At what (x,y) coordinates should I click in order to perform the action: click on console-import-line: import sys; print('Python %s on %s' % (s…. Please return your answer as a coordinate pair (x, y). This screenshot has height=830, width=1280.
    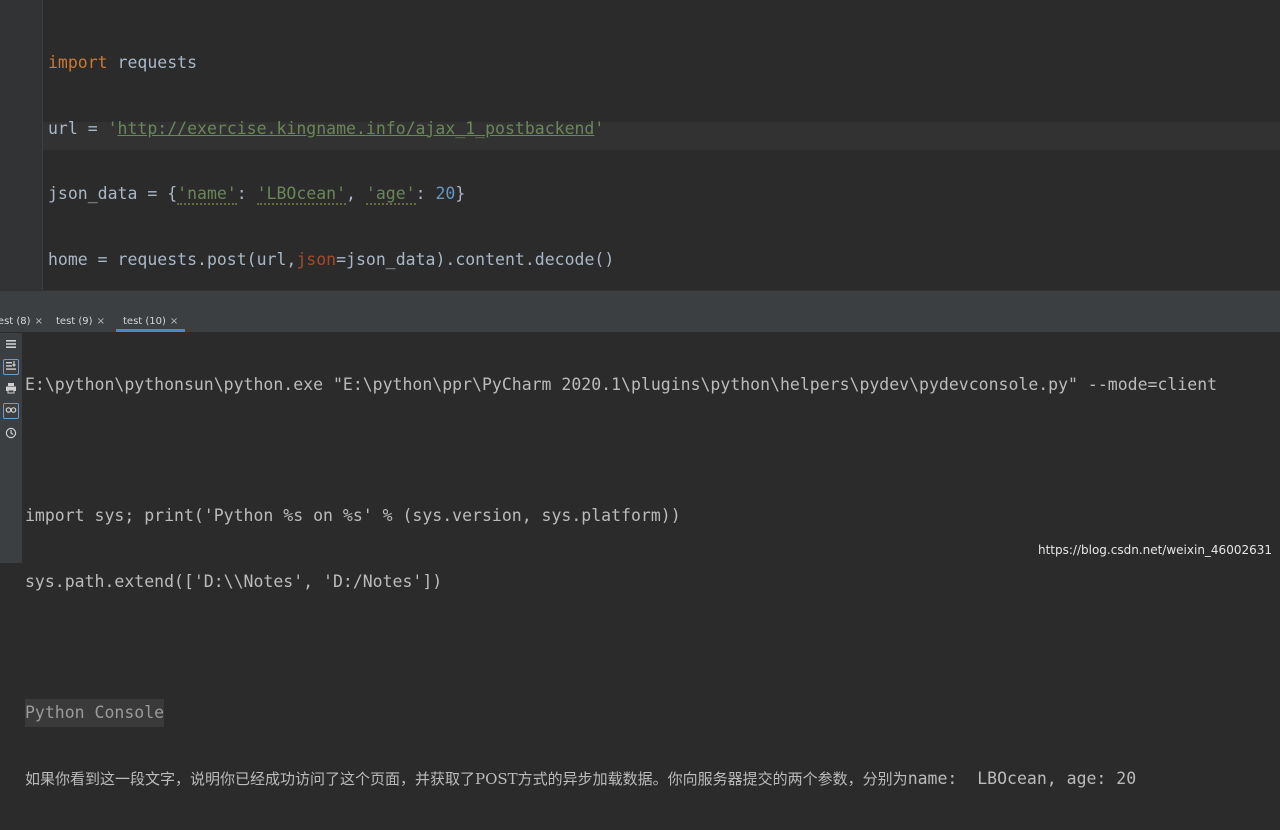
    Looking at the image, I should click on (353, 516).